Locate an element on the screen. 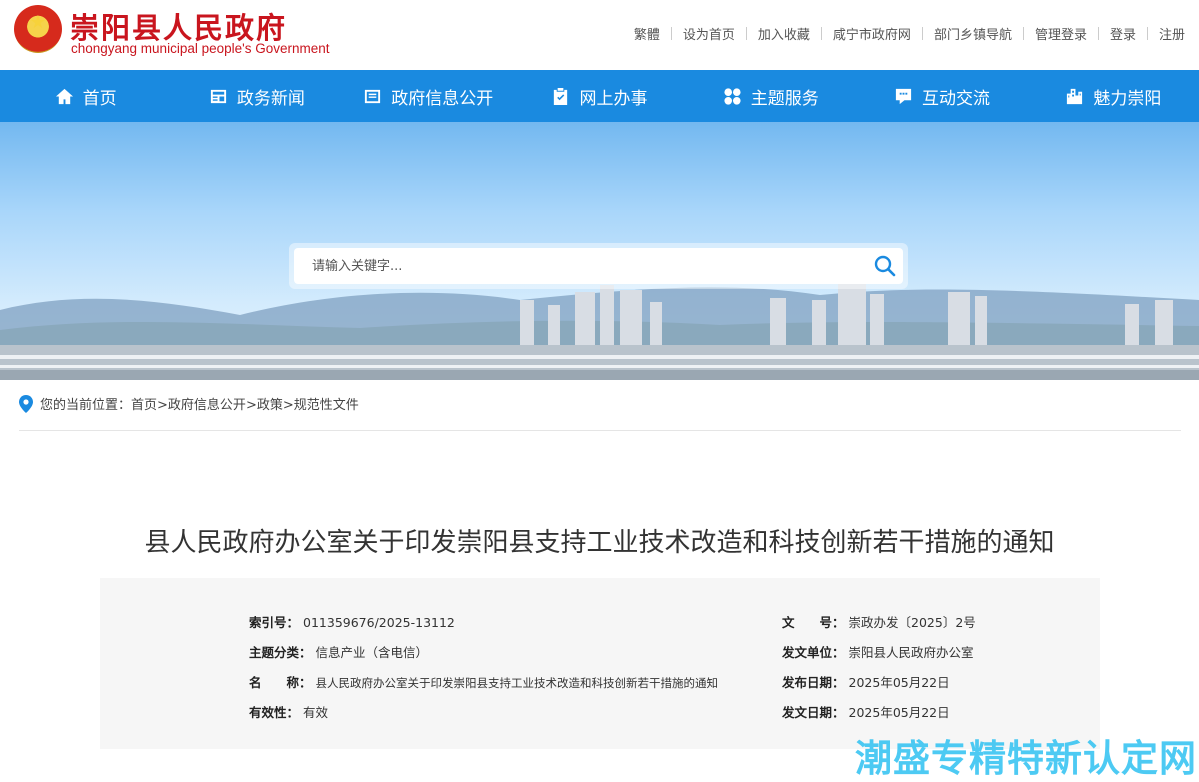 This screenshot has height=782, width=1199. meta-validity: 有效性： 有效 is located at coordinates (288, 711).